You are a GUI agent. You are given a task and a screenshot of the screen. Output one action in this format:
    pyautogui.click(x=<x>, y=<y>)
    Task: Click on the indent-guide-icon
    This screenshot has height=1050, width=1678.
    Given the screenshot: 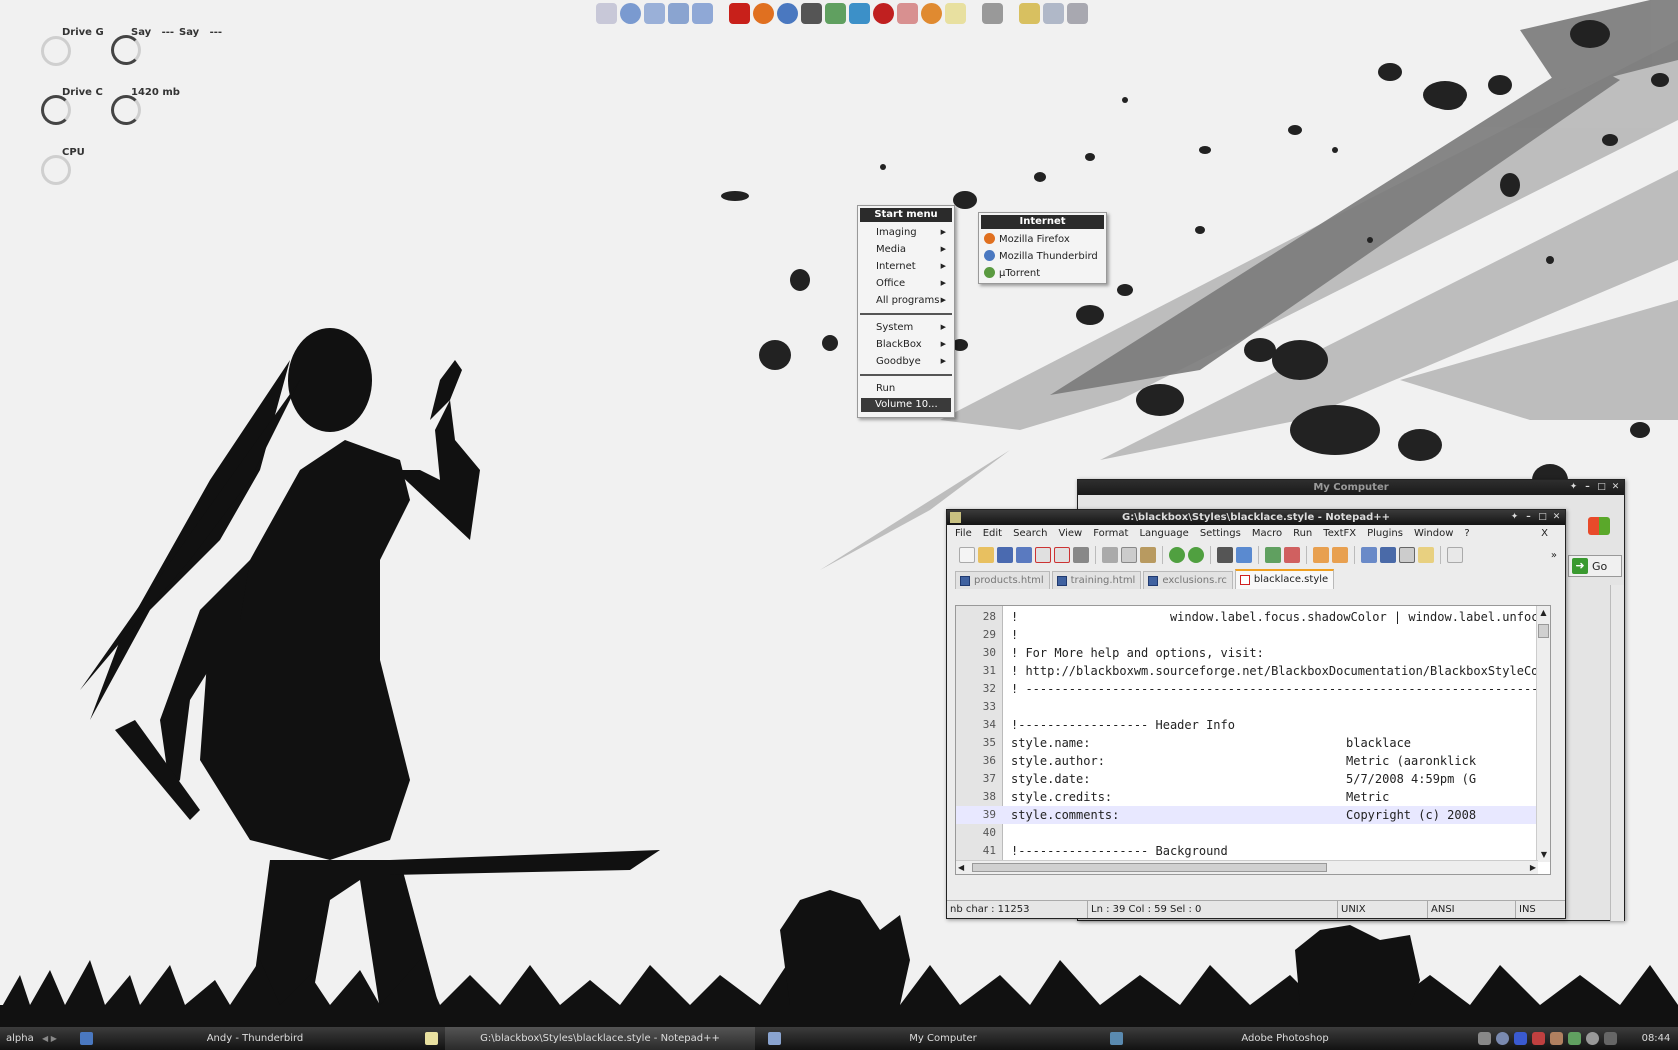 What is the action you would take?
    pyautogui.click(x=1407, y=555)
    